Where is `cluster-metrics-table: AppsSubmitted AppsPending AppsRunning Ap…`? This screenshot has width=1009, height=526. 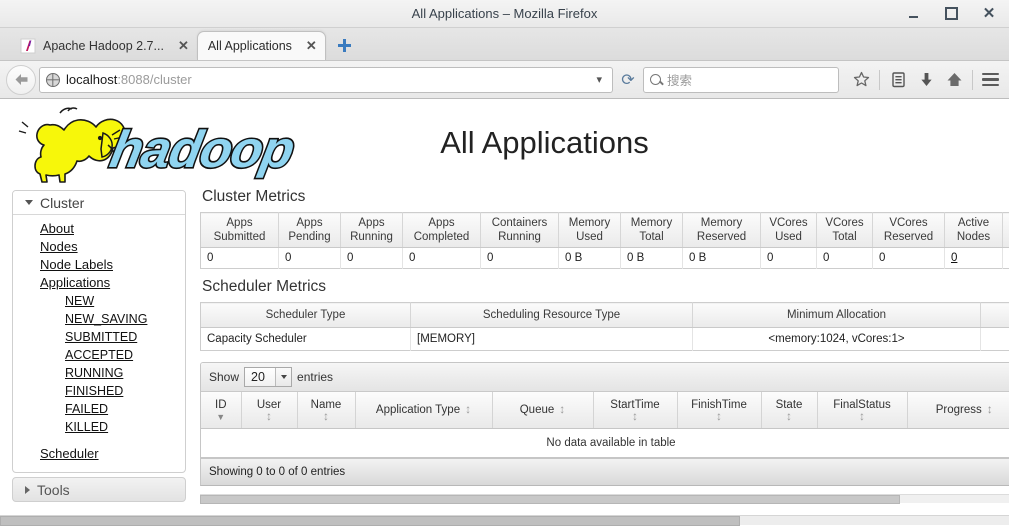
cluster-metrics-table: AppsSubmitted AppsPending AppsRunning Ap… is located at coordinates (604, 240).